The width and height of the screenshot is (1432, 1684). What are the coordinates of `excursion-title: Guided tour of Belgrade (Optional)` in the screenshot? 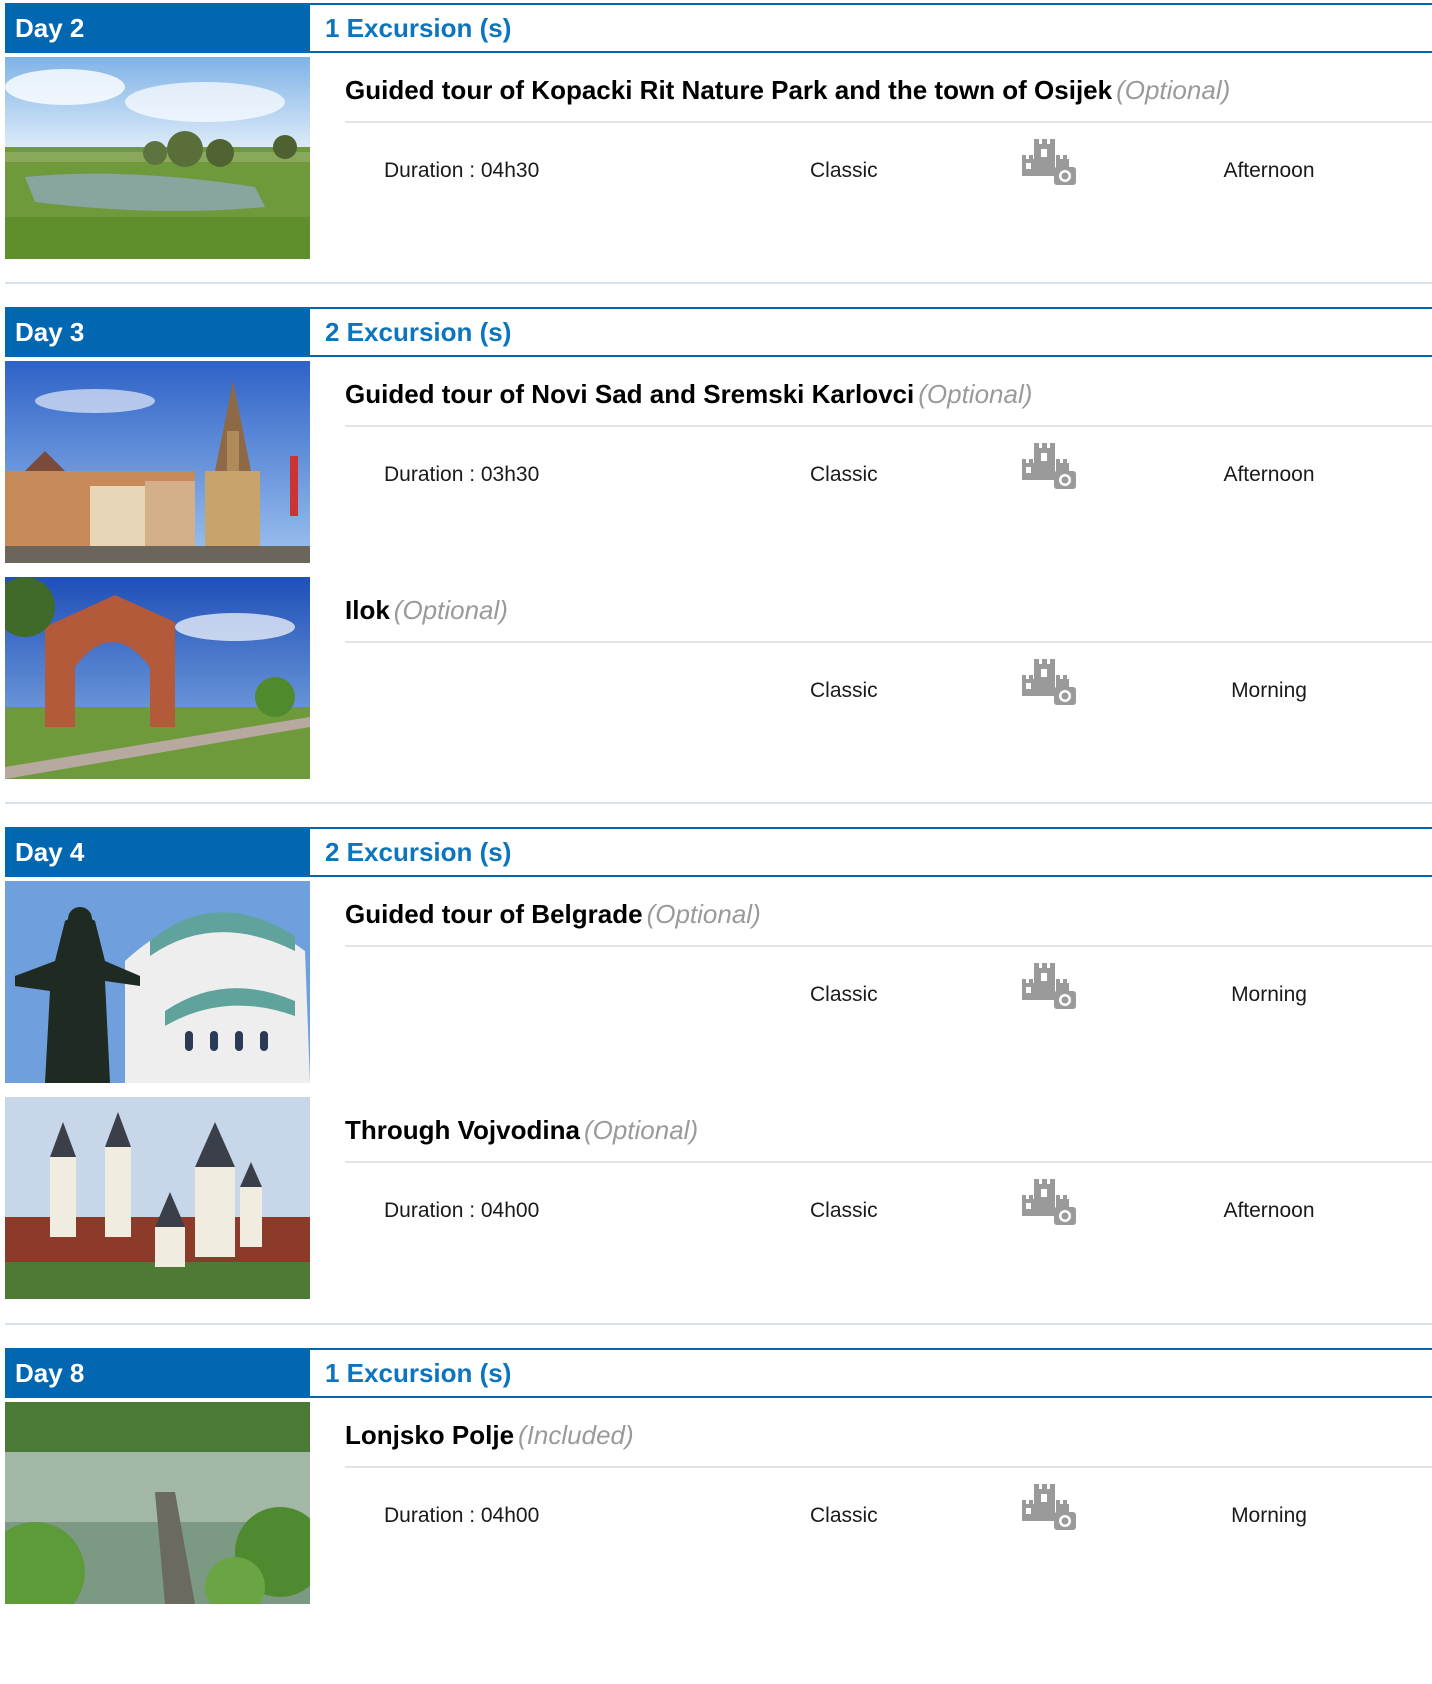 It's located at (888, 914).